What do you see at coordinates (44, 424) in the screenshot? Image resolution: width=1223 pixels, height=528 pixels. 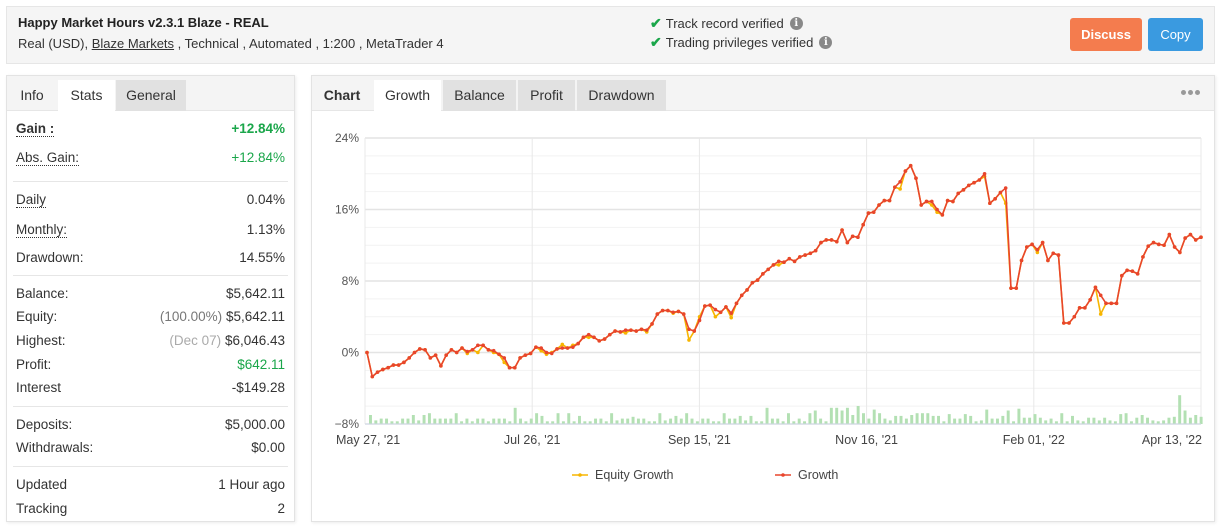 I see `stat-label: Deposits:` at bounding box center [44, 424].